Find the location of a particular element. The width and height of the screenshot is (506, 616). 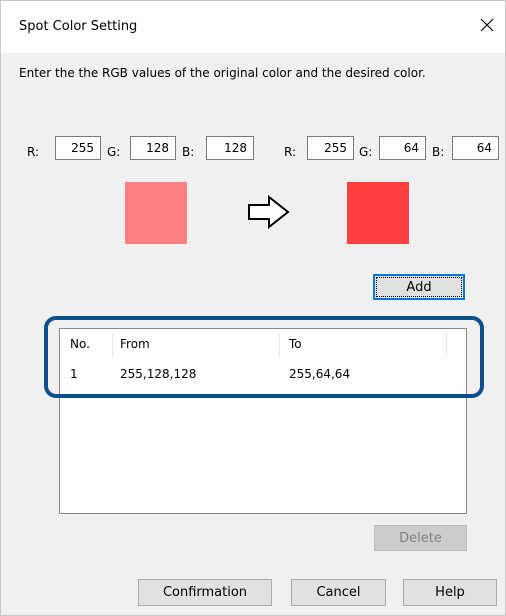

help-button: Help is located at coordinates (450, 592).